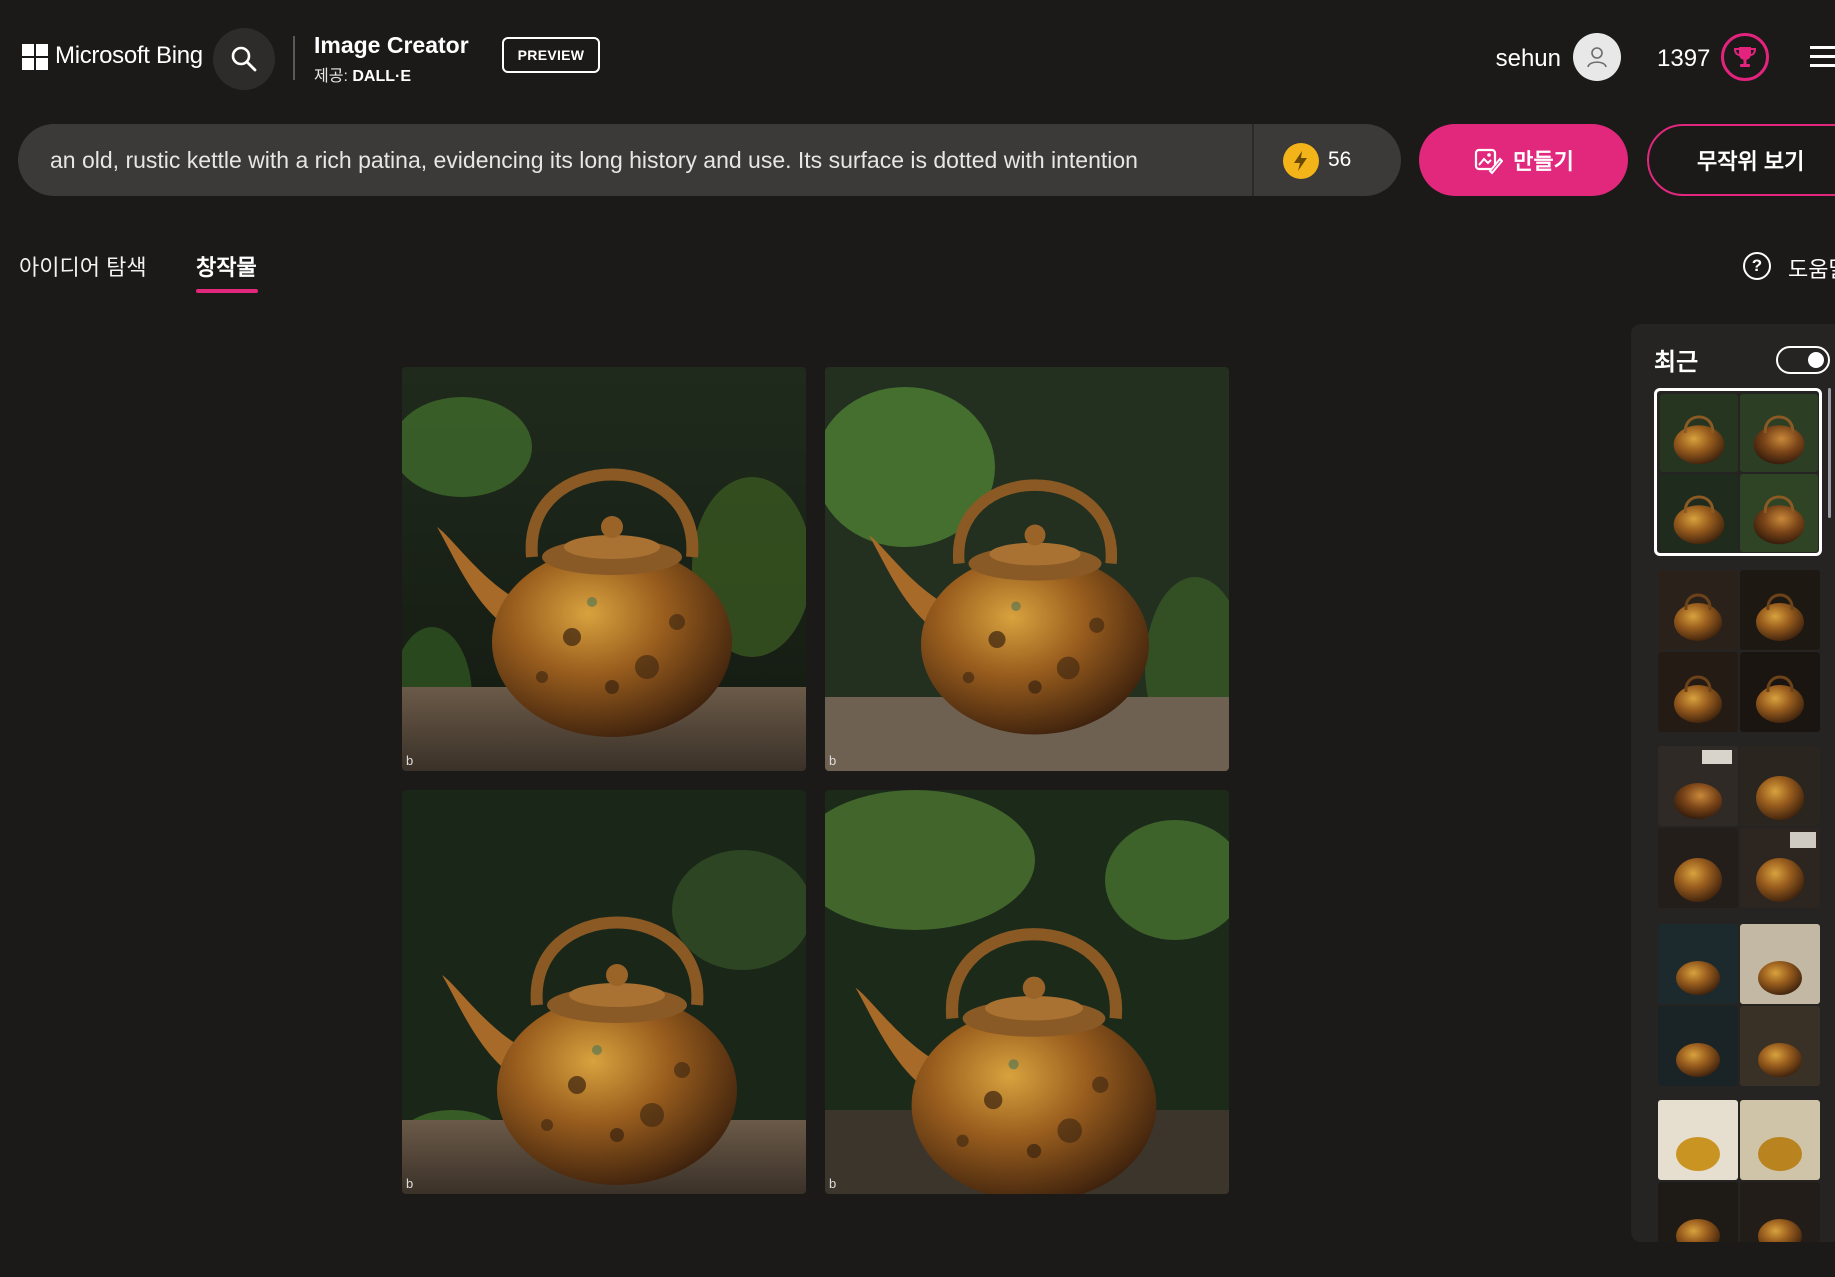 This screenshot has width=1835, height=1277. I want to click on generated-image-2: b, so click(1027, 569).